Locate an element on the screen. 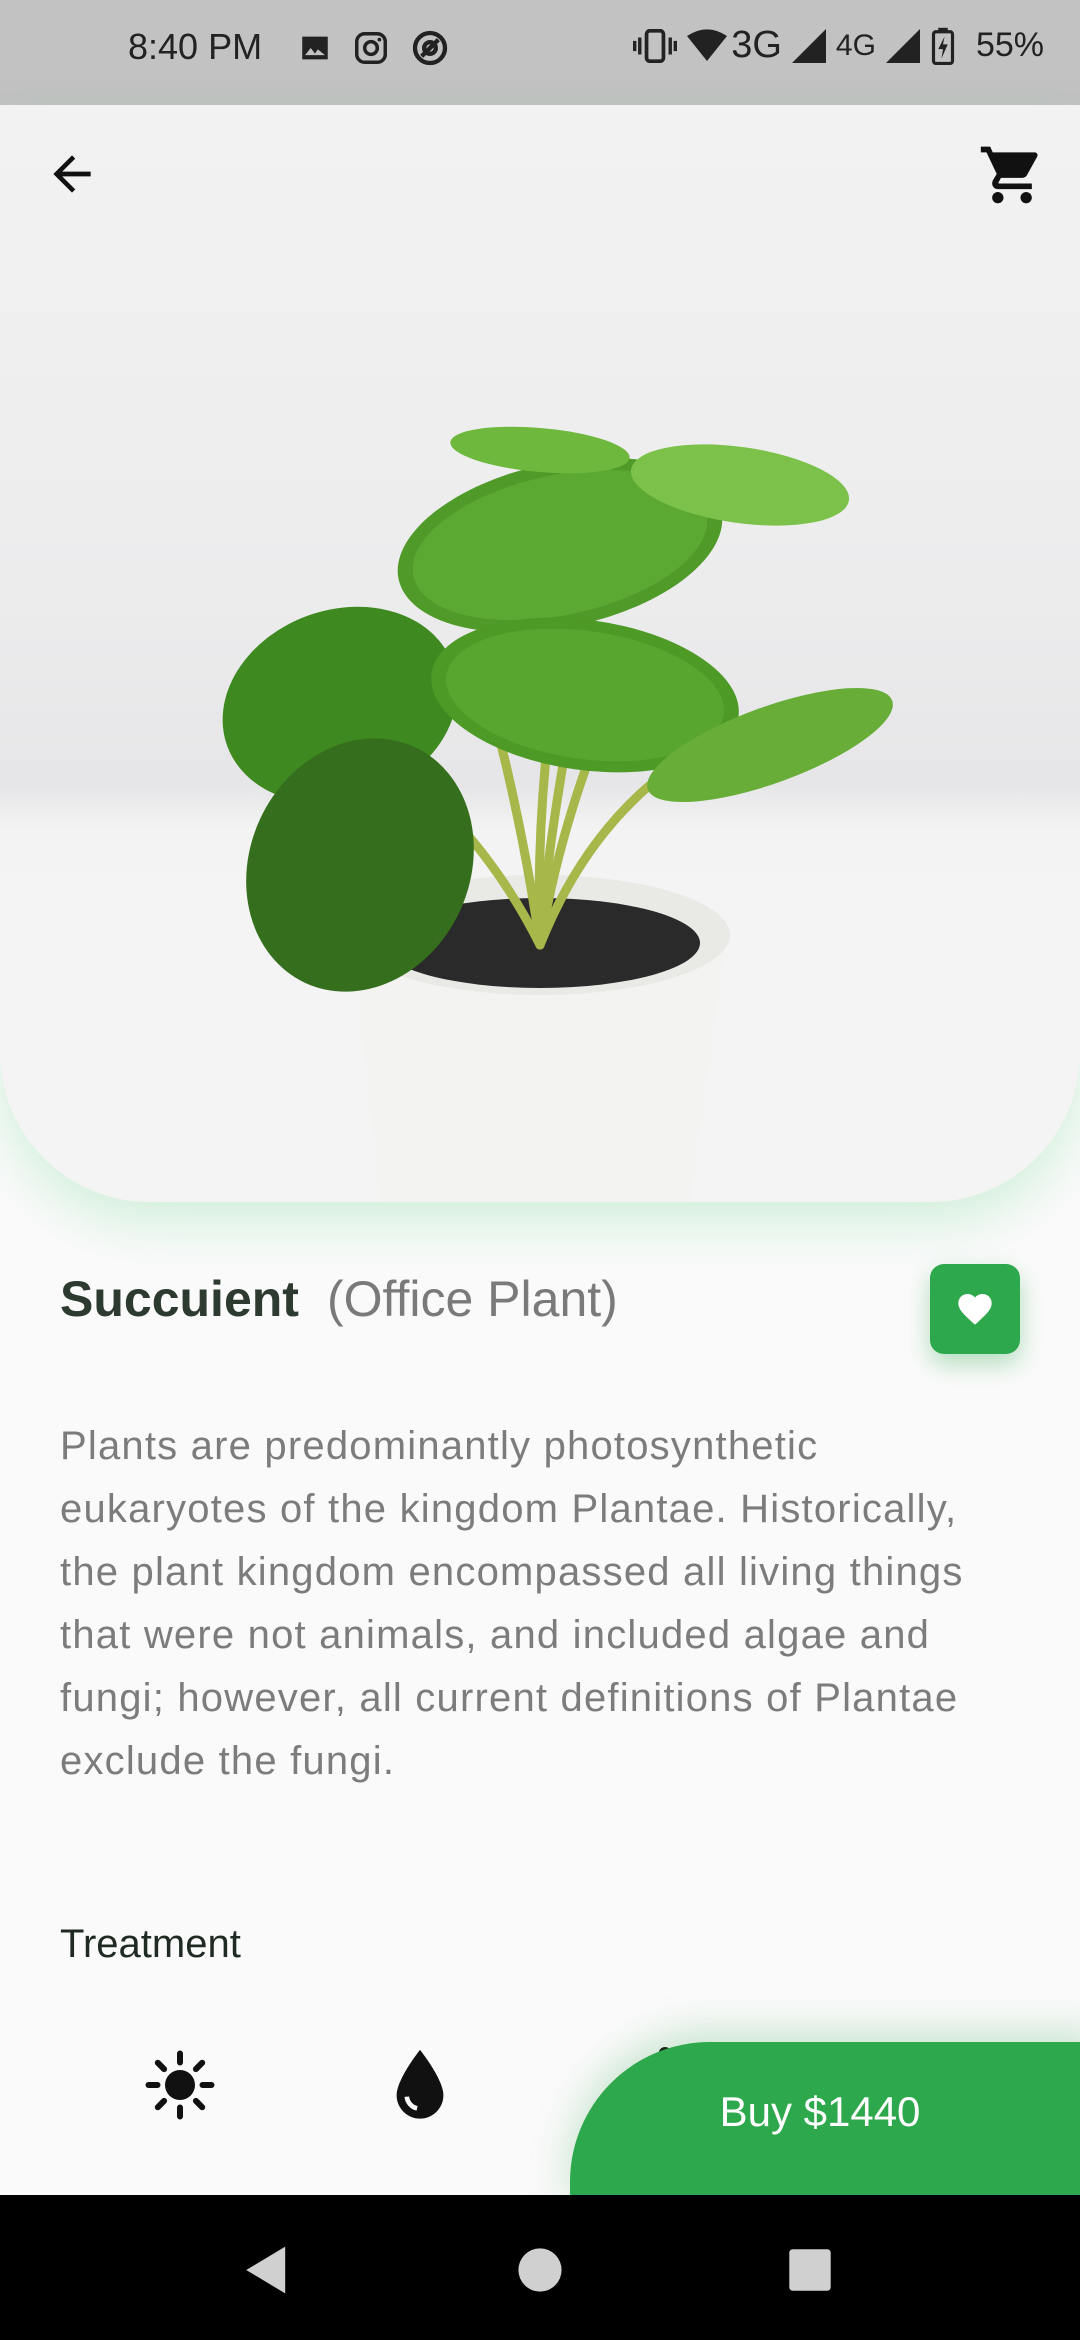 The width and height of the screenshot is (1080, 2340). notification-icons is located at coordinates (374, 48).